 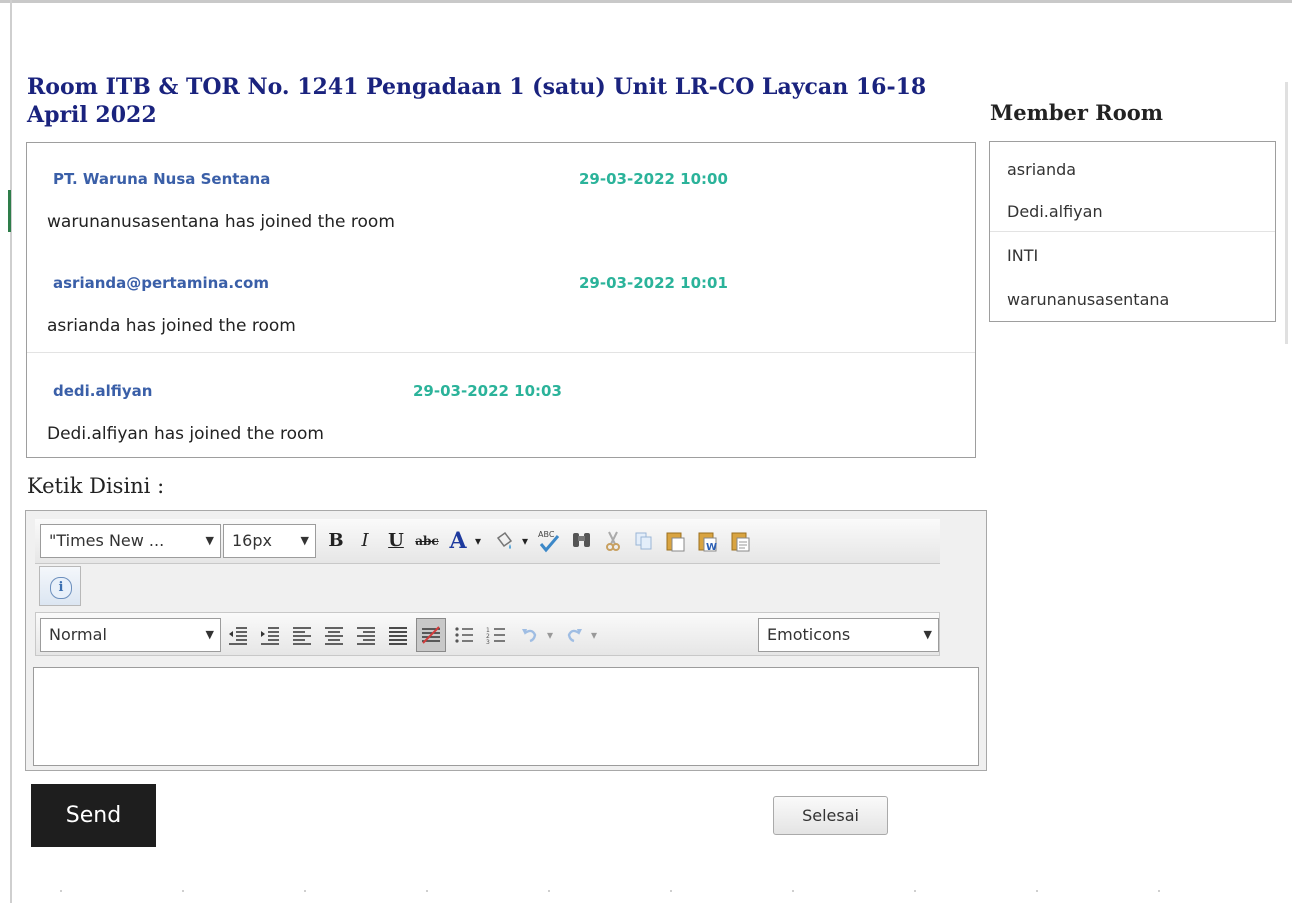 I want to click on numbered-list-button: 1 2 3, so click(x=496, y=635).